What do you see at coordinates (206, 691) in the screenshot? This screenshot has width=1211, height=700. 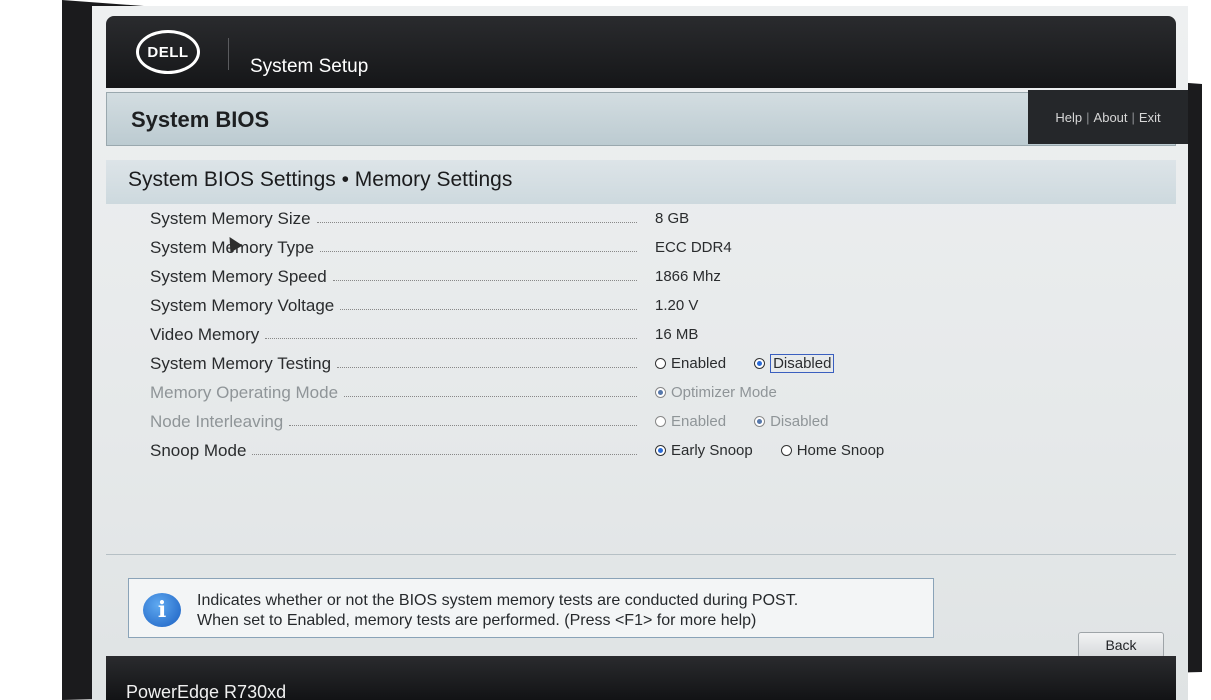 I see `model-name: PowerEdge R730xd` at bounding box center [206, 691].